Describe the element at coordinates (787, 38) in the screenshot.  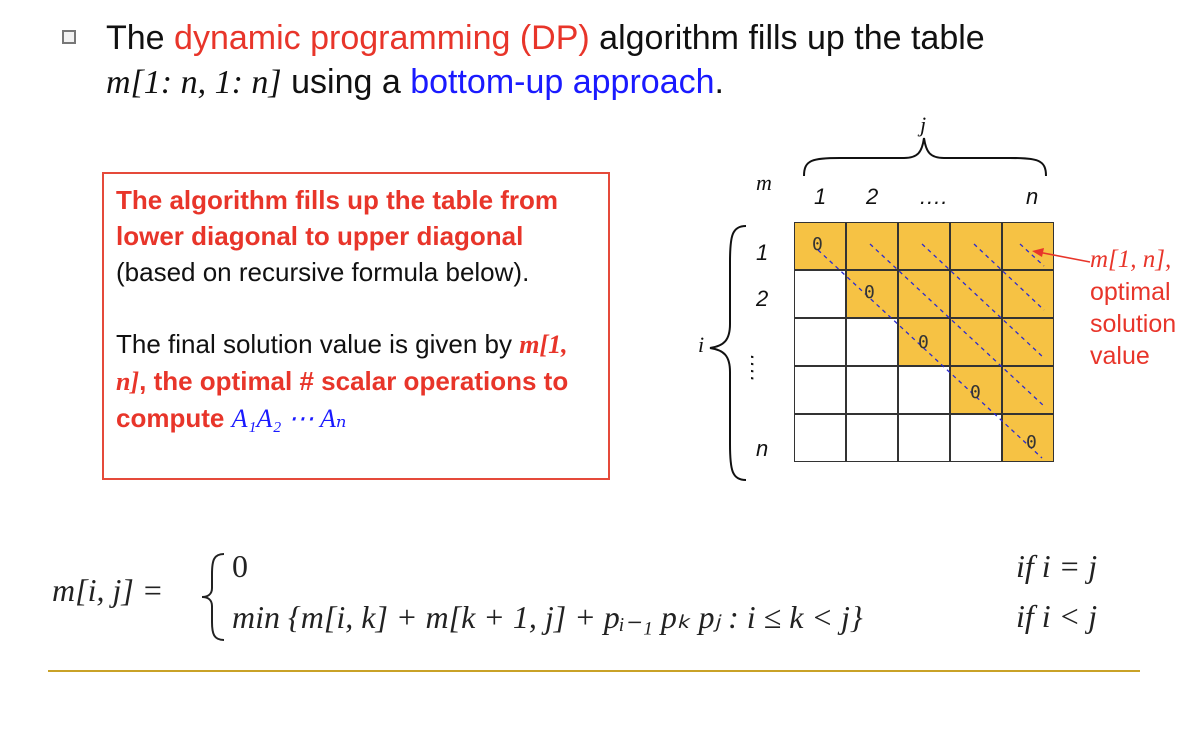
I see `headline-text-2: algorithm fills up the table` at that location.